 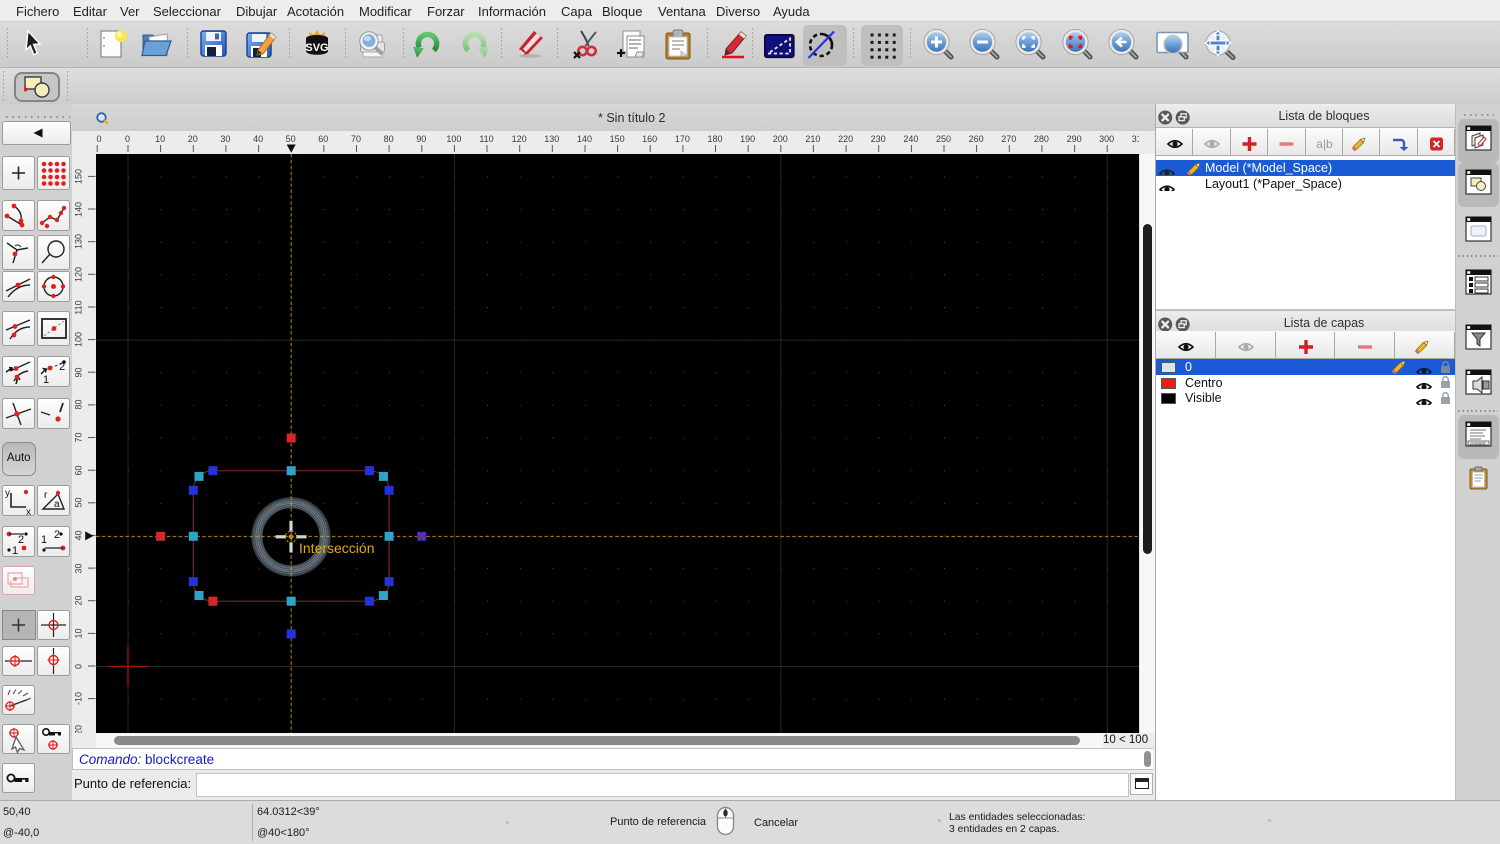 I want to click on svg-text: r, so click(x=46, y=495).